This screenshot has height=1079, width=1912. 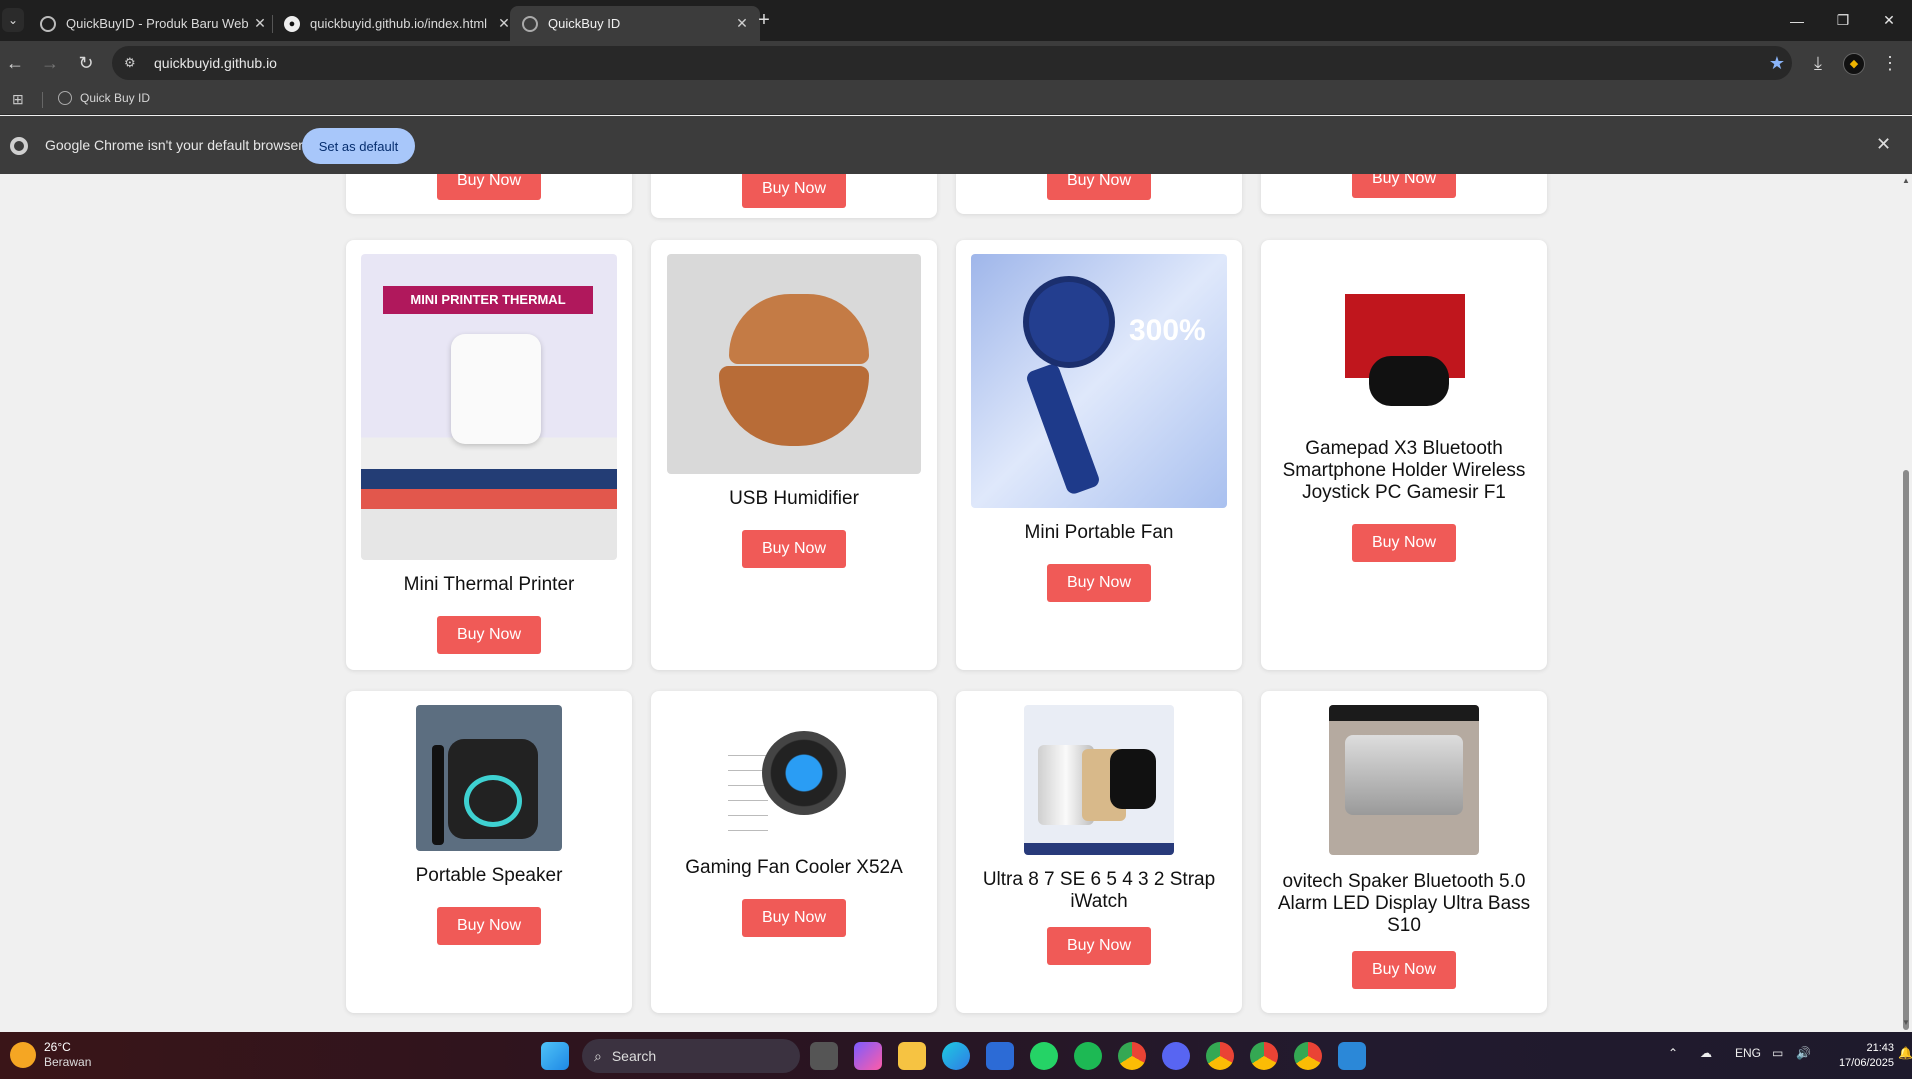 What do you see at coordinates (868, 1056) in the screenshot?
I see `copilot-icon` at bounding box center [868, 1056].